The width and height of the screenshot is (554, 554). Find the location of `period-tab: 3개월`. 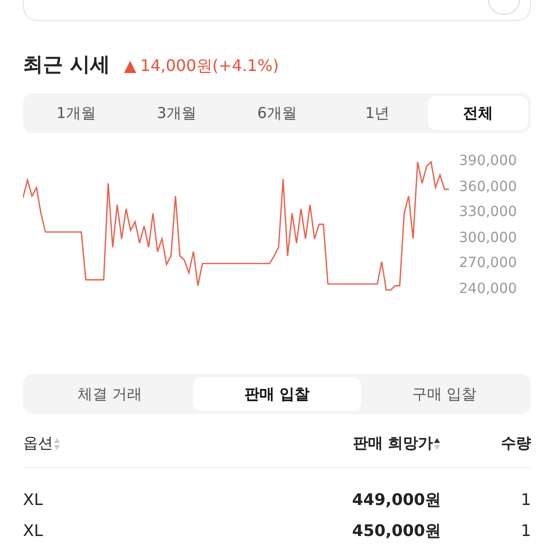

period-tab: 3개월 is located at coordinates (176, 113).